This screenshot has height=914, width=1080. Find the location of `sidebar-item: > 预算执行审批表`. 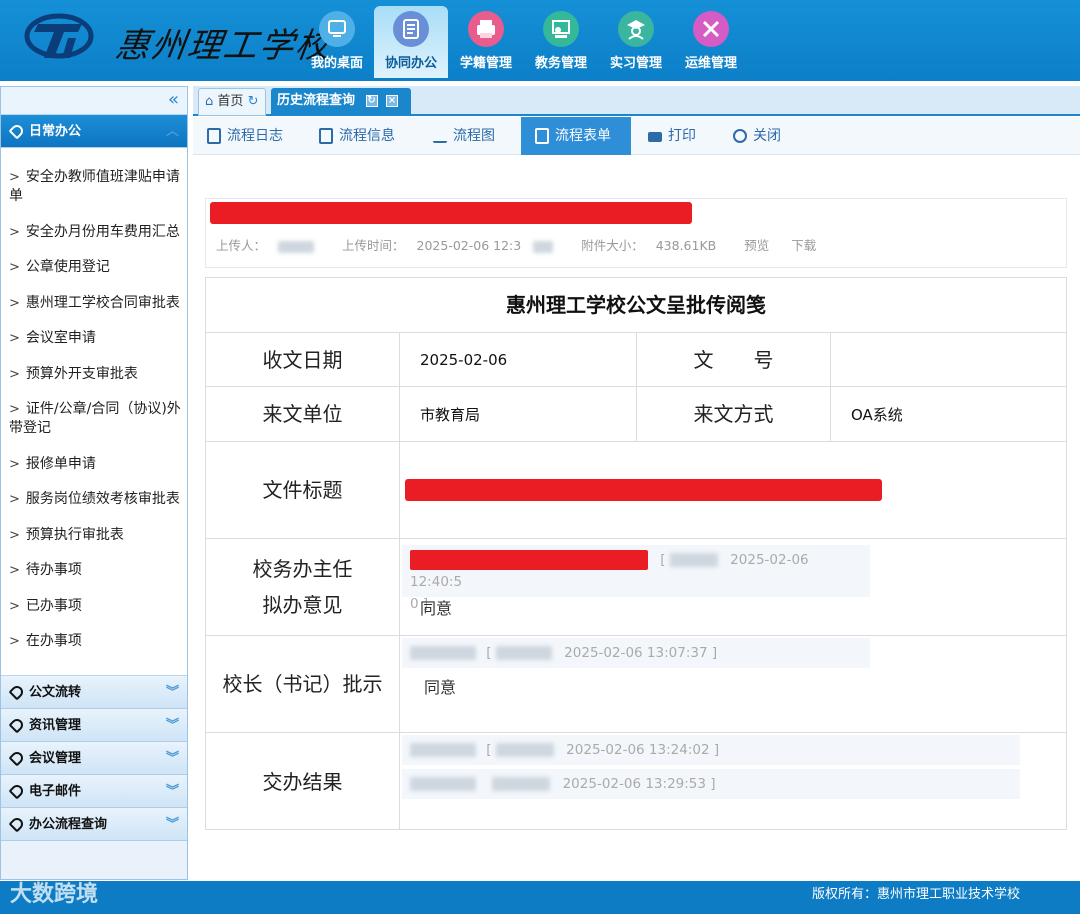

sidebar-item: > 预算执行审批表 is located at coordinates (94, 535).